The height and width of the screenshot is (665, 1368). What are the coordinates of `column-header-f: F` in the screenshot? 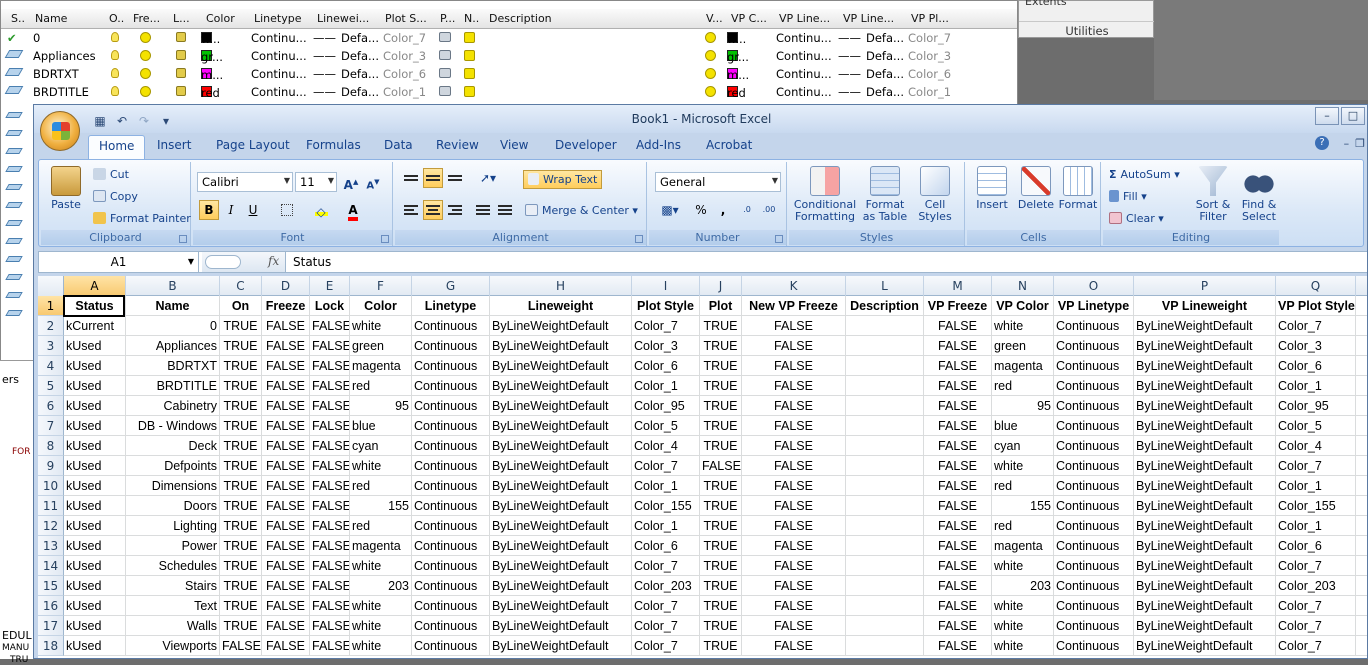 It's located at (381, 286).